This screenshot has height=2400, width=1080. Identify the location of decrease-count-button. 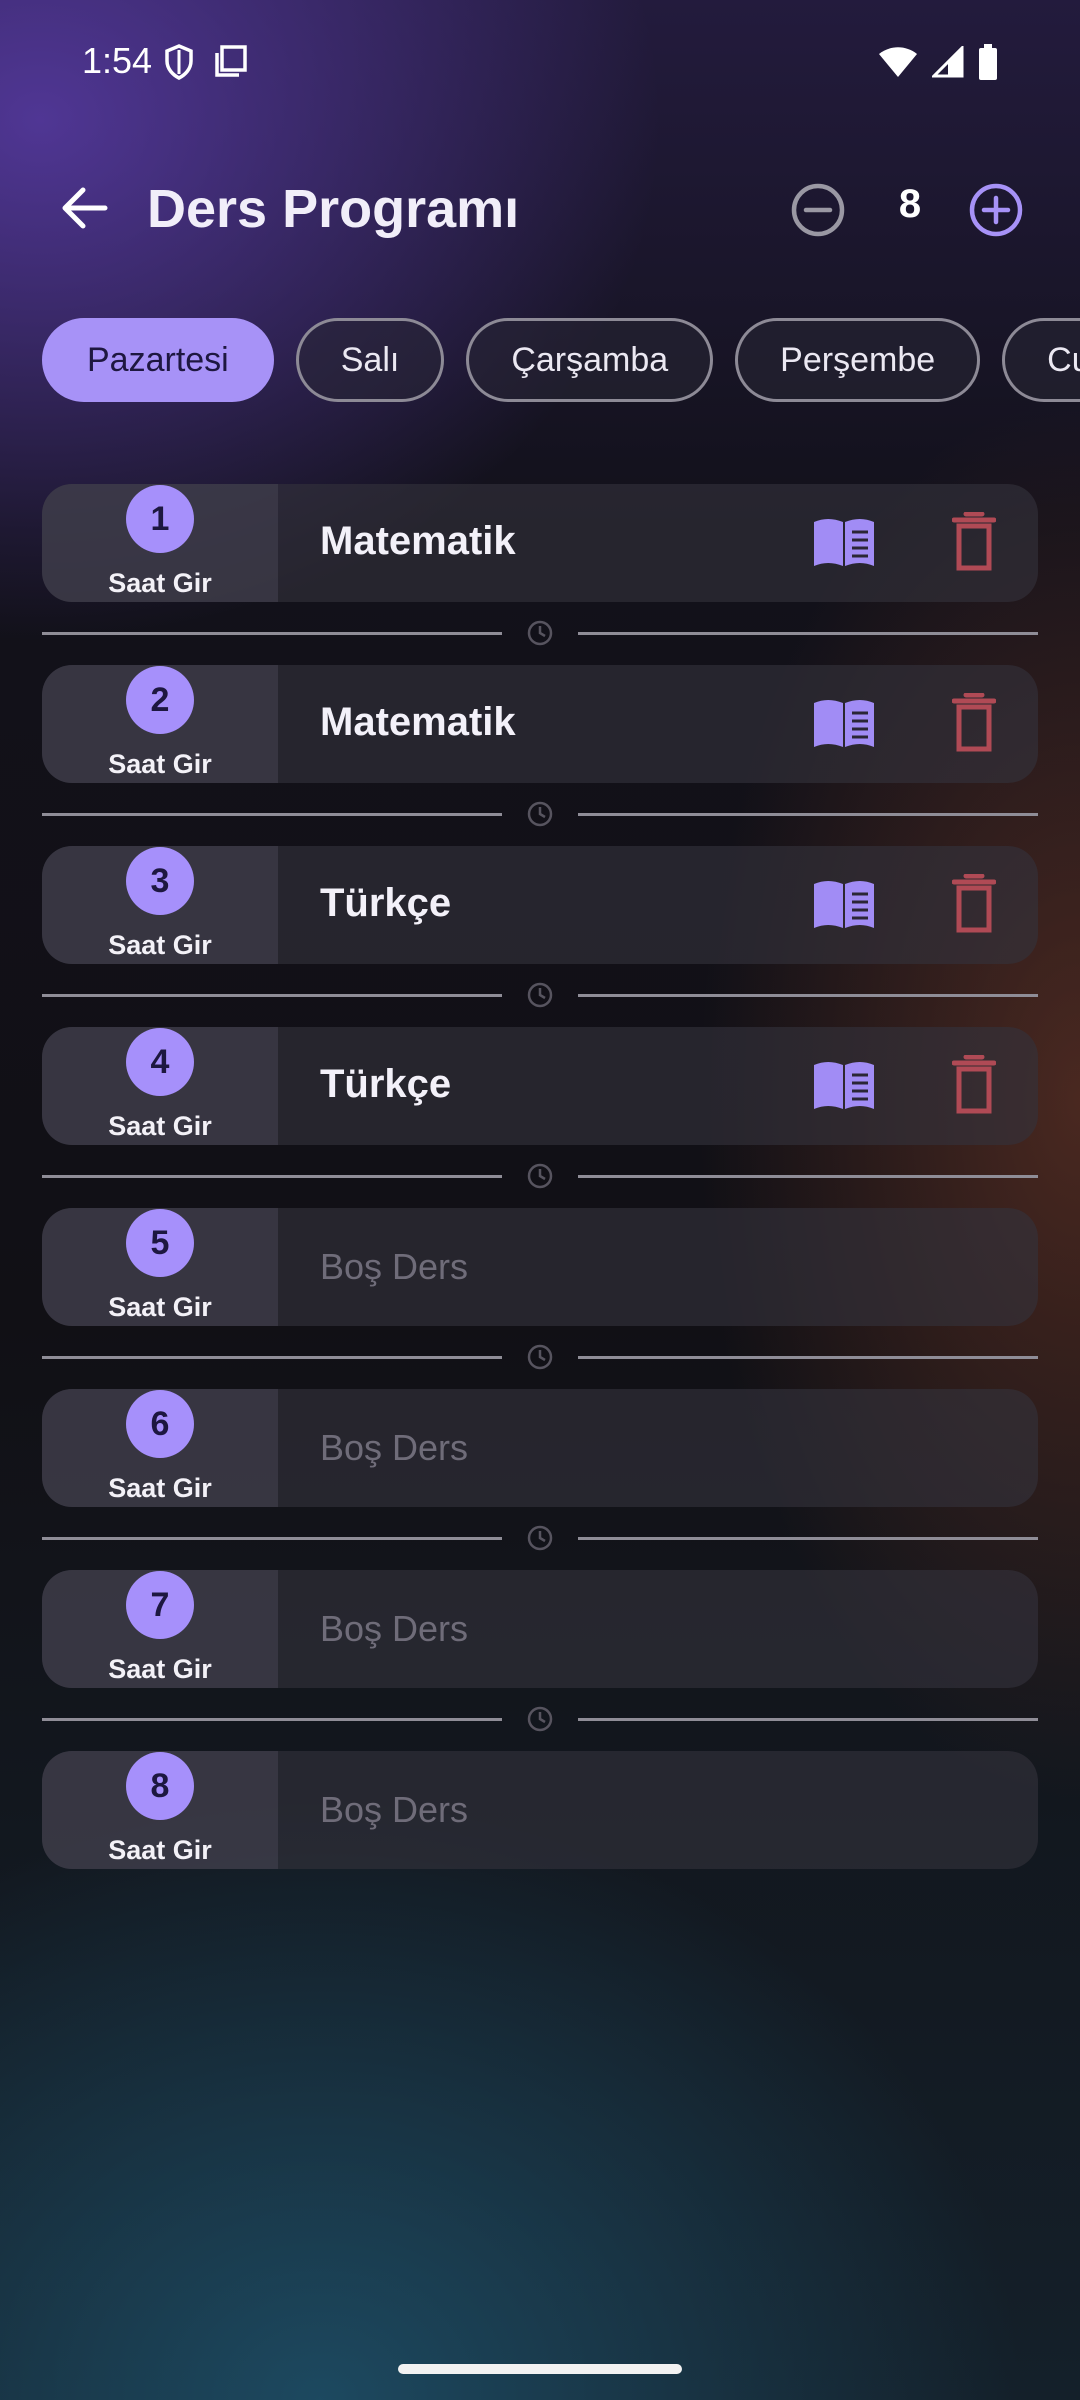
(818, 210).